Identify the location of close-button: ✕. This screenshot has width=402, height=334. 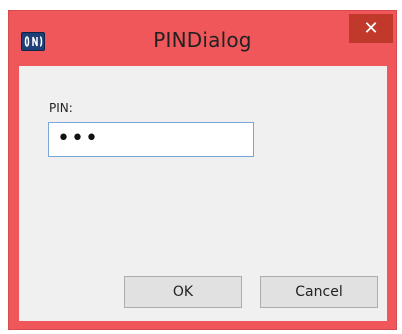
(371, 28).